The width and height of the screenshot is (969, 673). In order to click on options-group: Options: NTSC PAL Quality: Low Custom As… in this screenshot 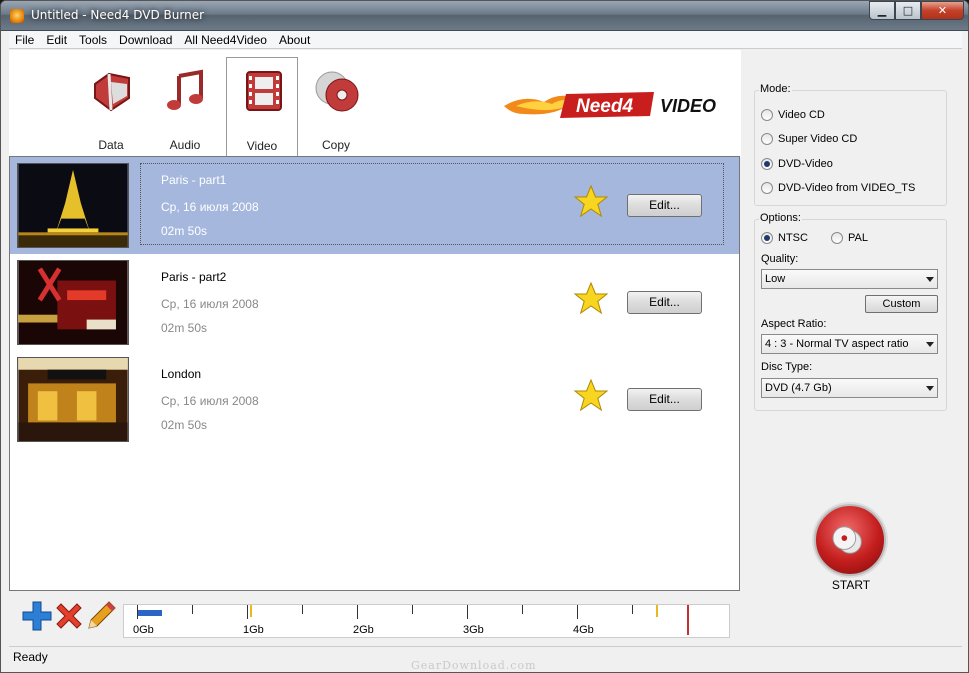, I will do `click(850, 311)`.